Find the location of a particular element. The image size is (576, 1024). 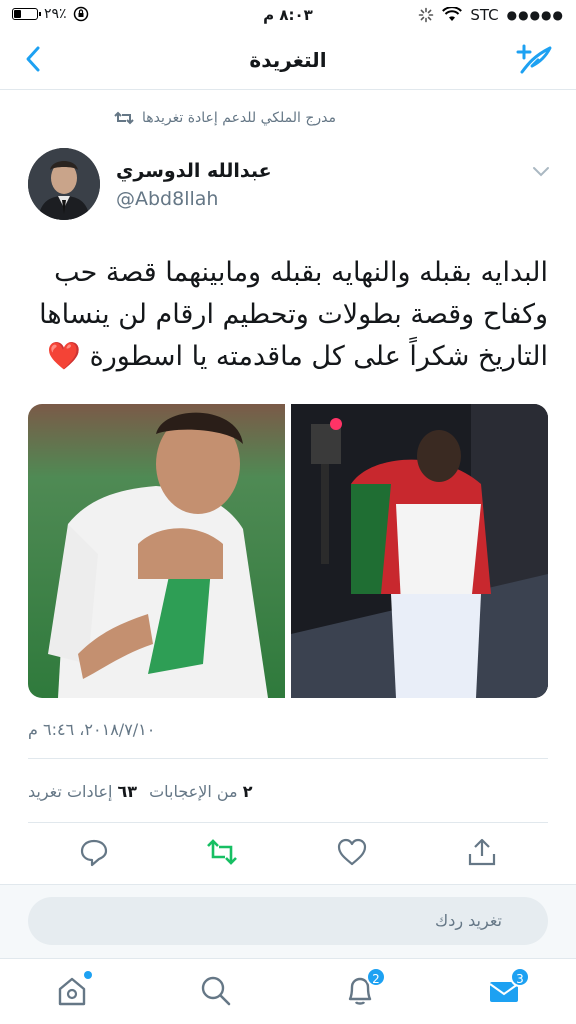

tab-search is located at coordinates (216, 991).